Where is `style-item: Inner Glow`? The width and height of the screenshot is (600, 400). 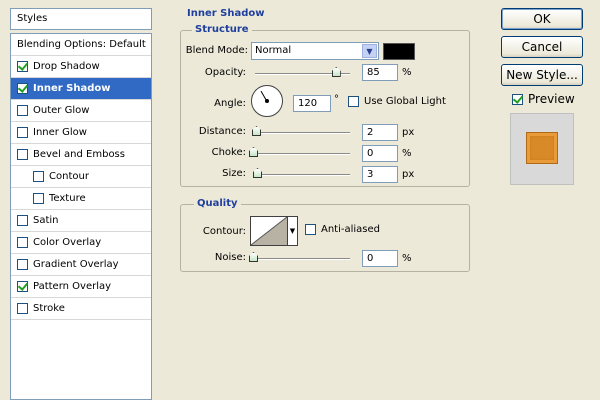 style-item: Inner Glow is located at coordinates (81, 133).